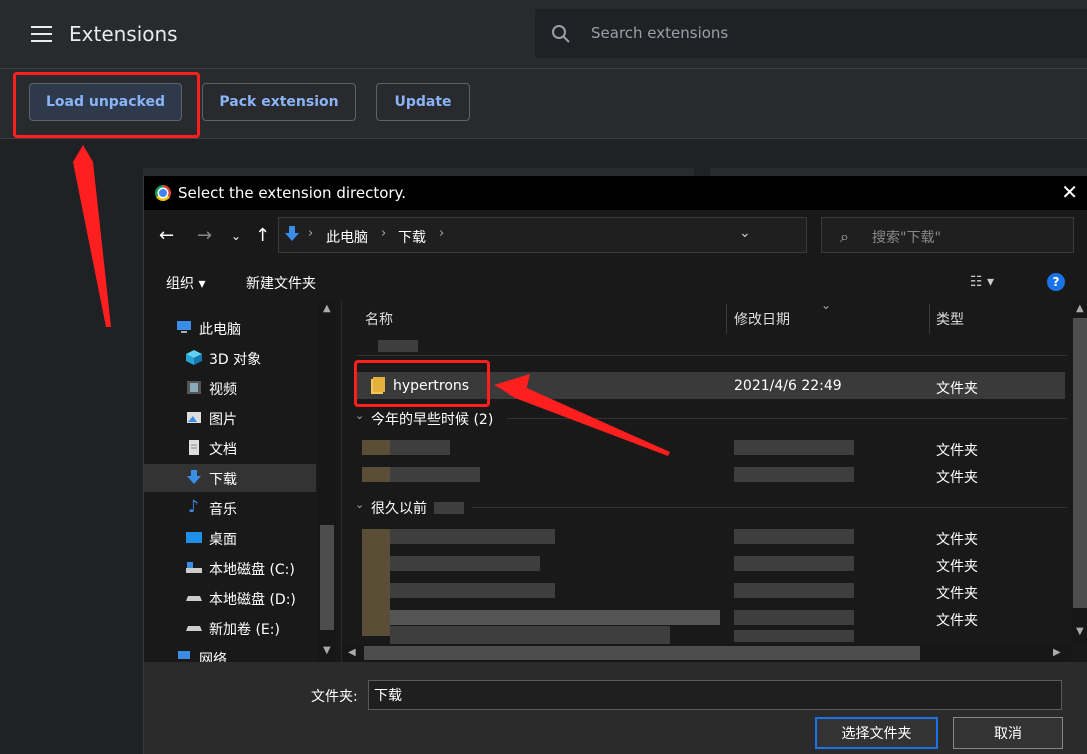  What do you see at coordinates (950, 319) in the screenshot?
I see `column-header-type: 类型` at bounding box center [950, 319].